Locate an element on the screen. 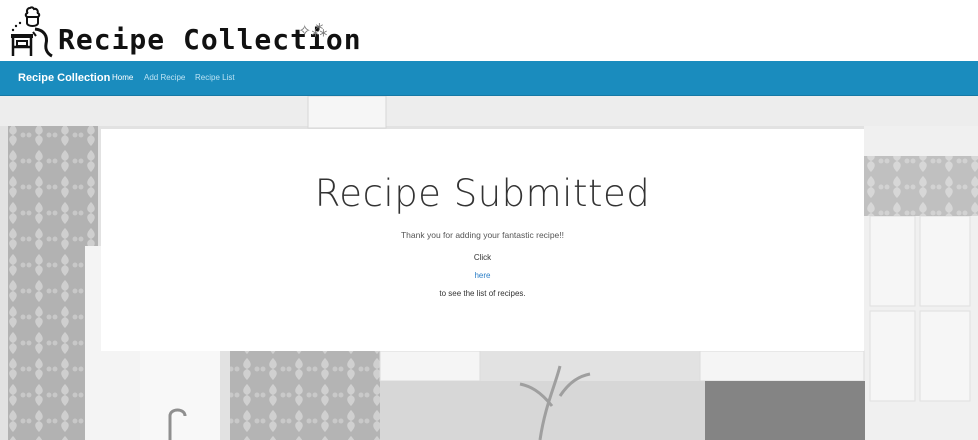  click-text: Click is located at coordinates (482, 257).